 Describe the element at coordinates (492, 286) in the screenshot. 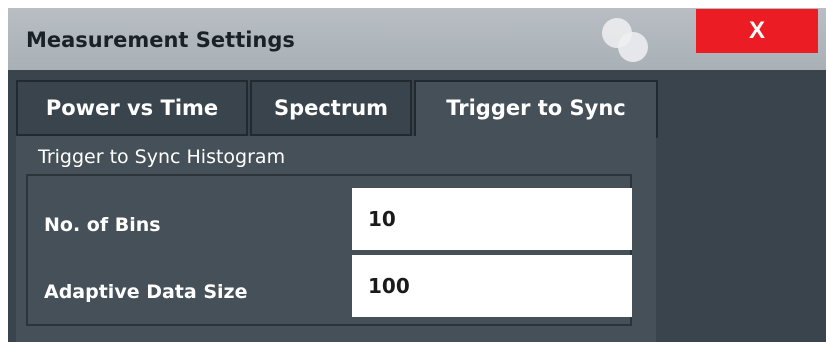

I see `adaptive-data-size-input` at that location.